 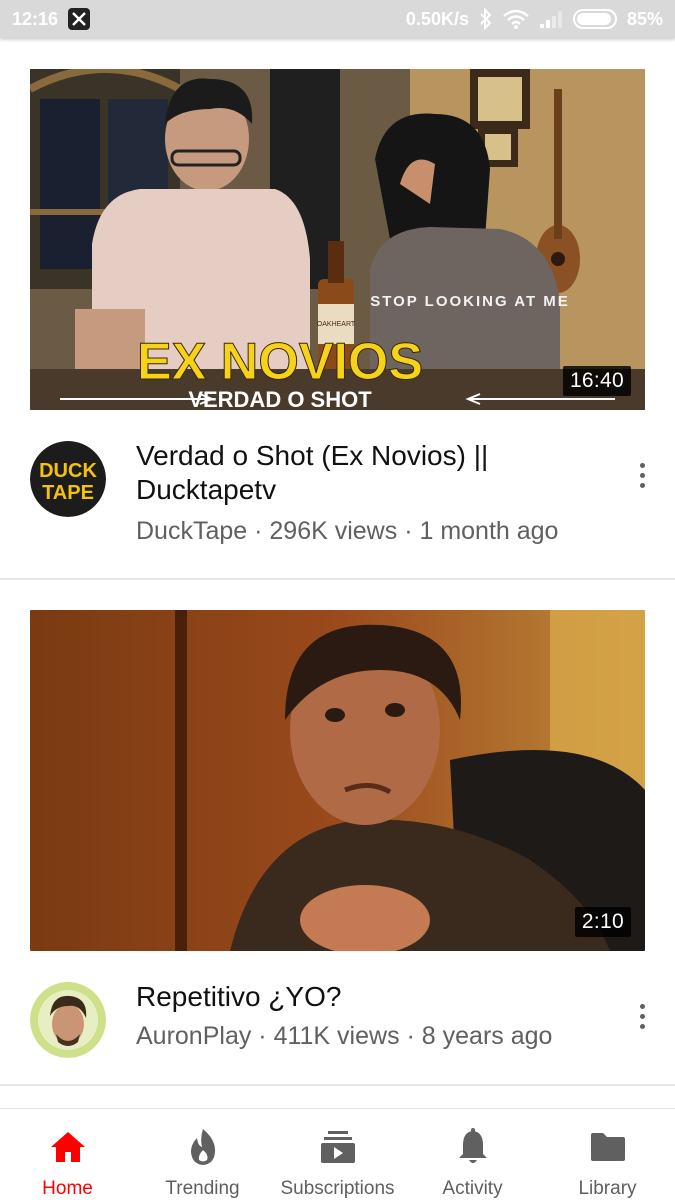 I want to click on view-count: 411K views, so click(x=336, y=1036).